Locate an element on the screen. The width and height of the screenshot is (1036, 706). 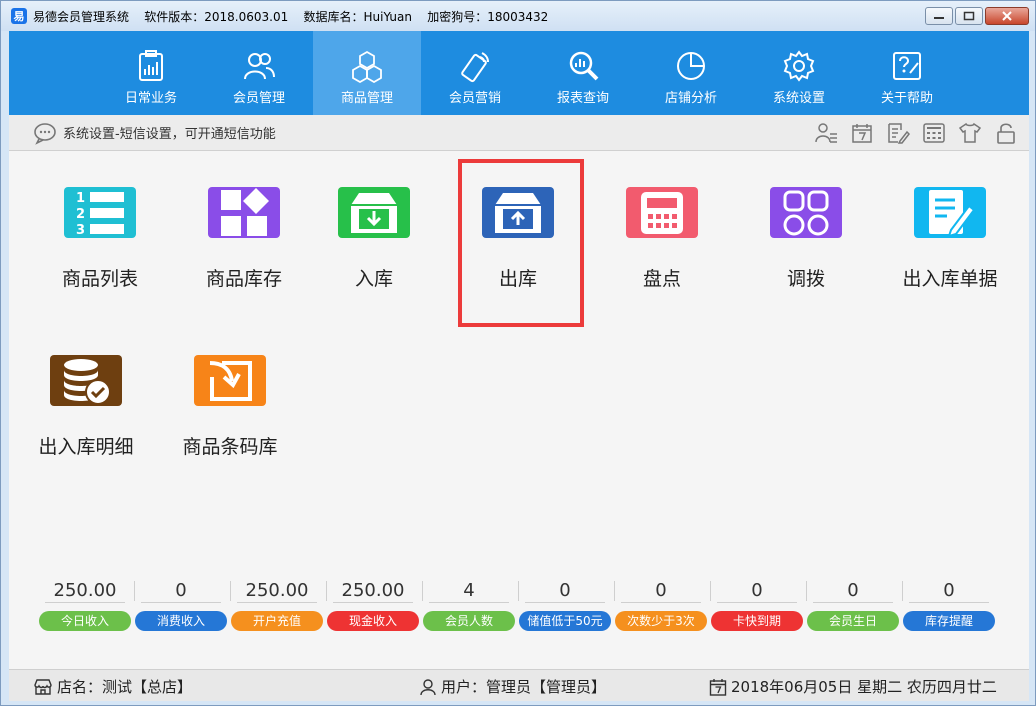
stat-member-count: 4 会员人数 is located at coordinates (469, 605).